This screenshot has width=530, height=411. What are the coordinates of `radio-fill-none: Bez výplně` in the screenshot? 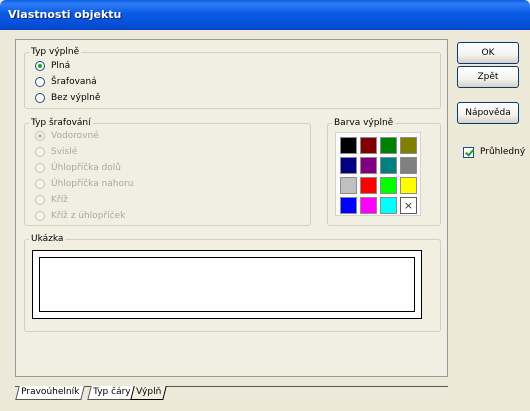 It's located at (67, 98).